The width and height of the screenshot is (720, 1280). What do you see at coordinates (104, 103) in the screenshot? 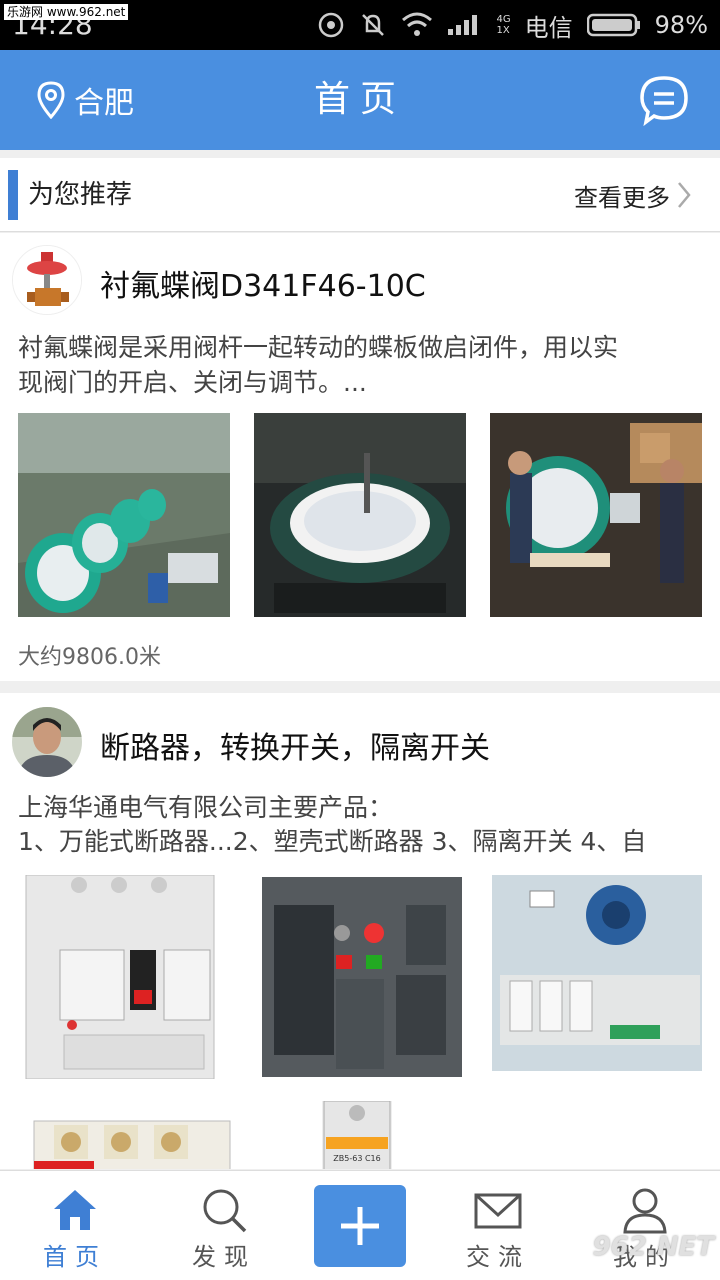
I see `location-city: 合肥` at bounding box center [104, 103].